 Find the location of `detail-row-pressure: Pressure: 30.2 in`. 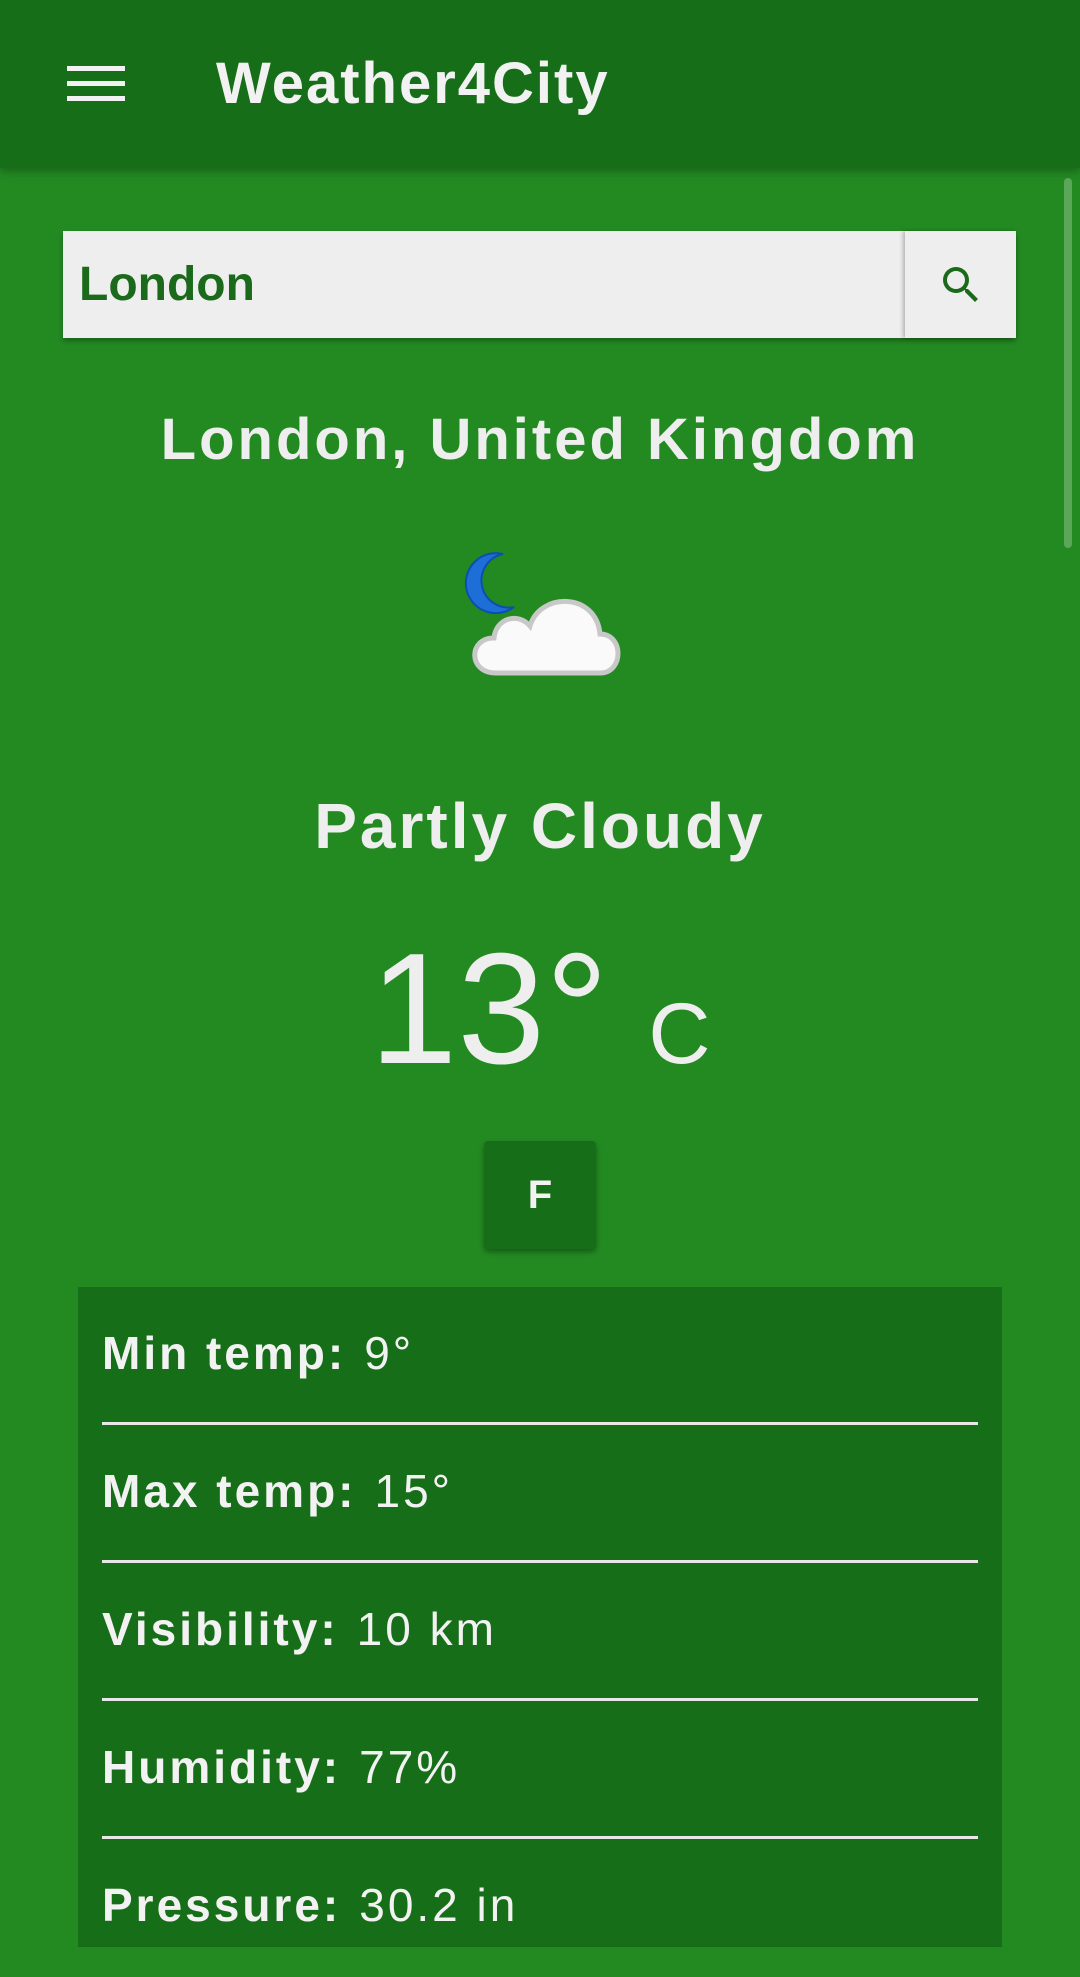

detail-row-pressure: Pressure: 30.2 in is located at coordinates (540, 1908).